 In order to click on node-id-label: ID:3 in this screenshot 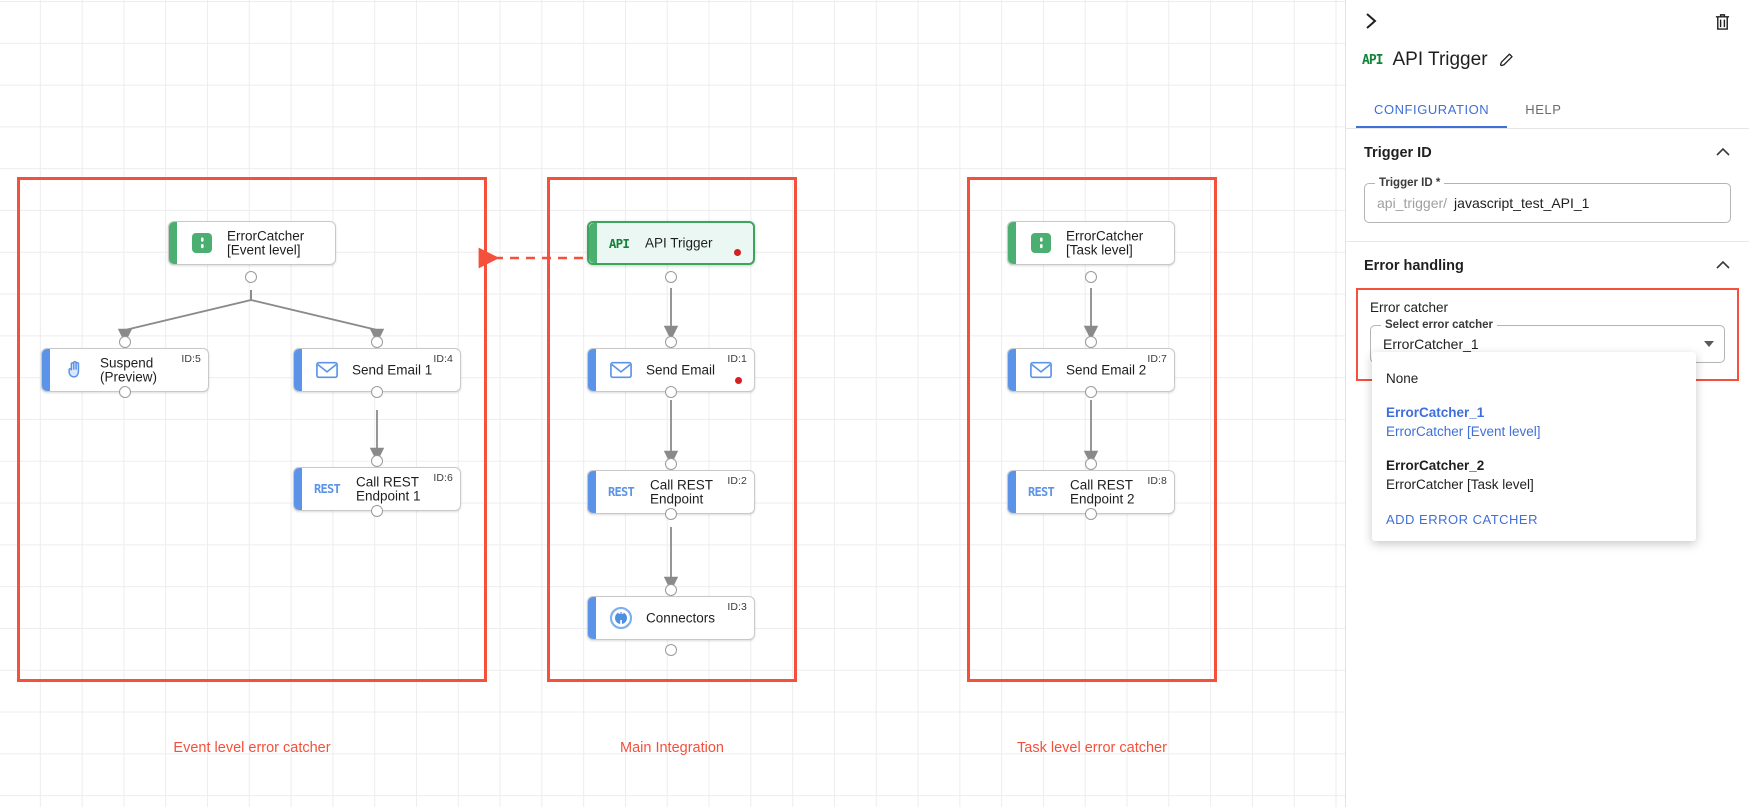, I will do `click(737, 607)`.